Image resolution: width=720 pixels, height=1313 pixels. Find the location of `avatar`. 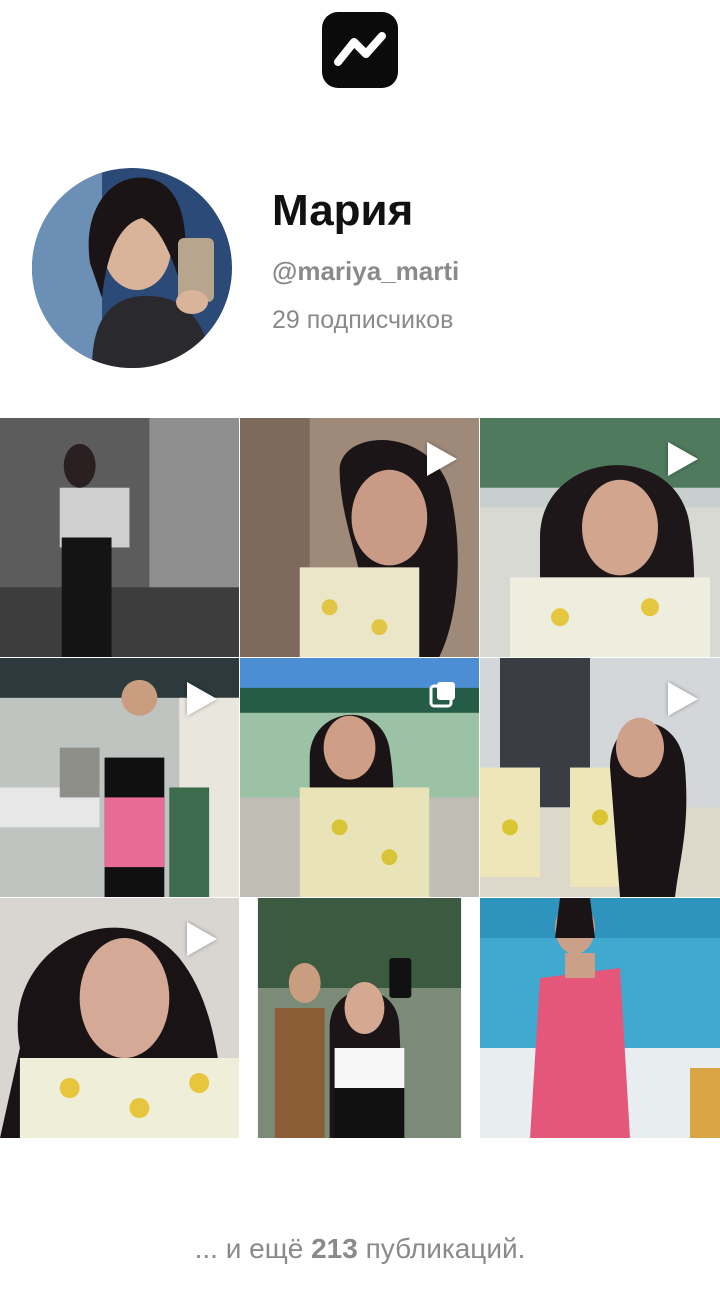

avatar is located at coordinates (132, 268).